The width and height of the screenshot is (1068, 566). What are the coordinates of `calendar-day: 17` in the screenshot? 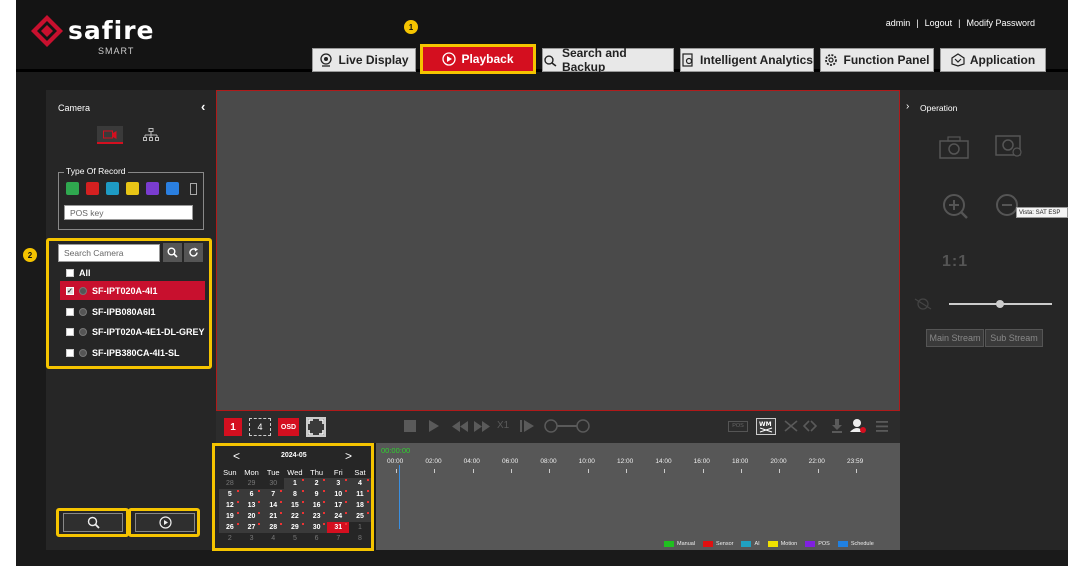 It's located at (338, 505).